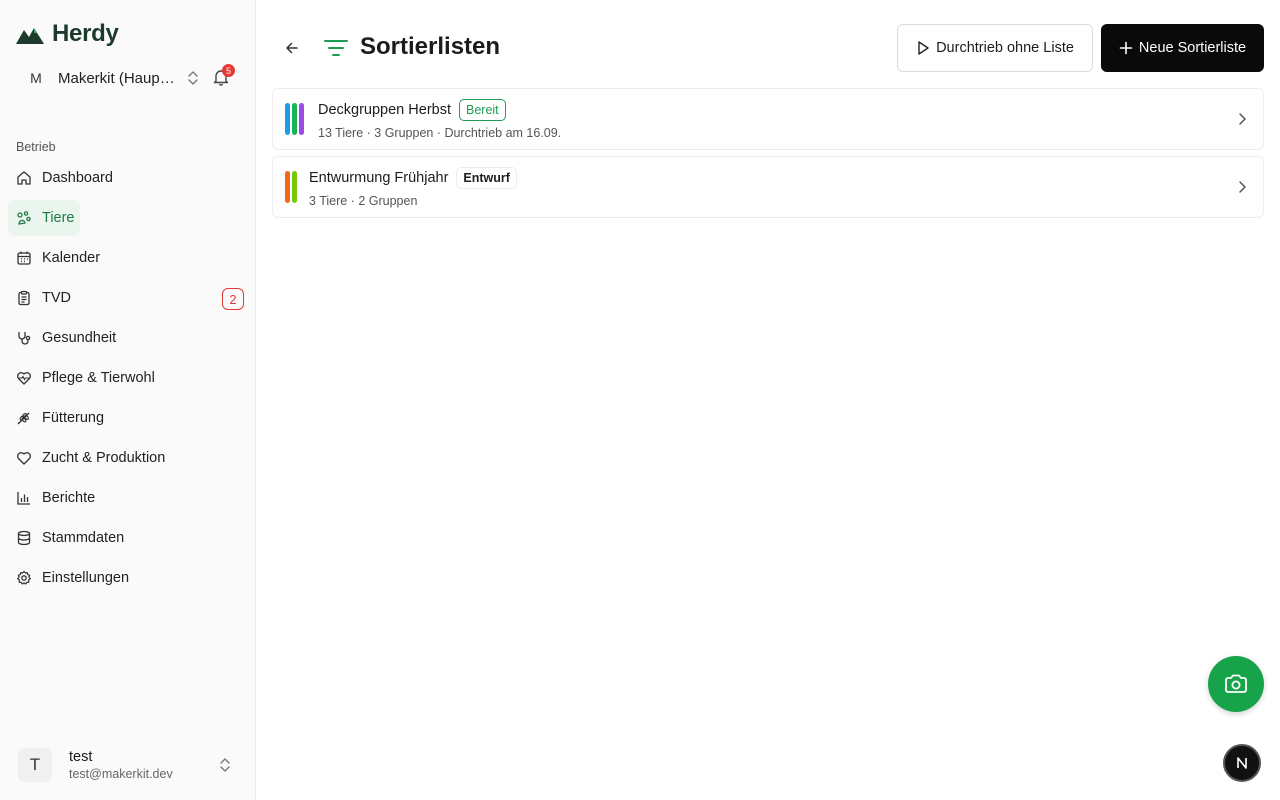 The height and width of the screenshot is (800, 1280). What do you see at coordinates (24, 258) in the screenshot?
I see `calendar-icon` at bounding box center [24, 258].